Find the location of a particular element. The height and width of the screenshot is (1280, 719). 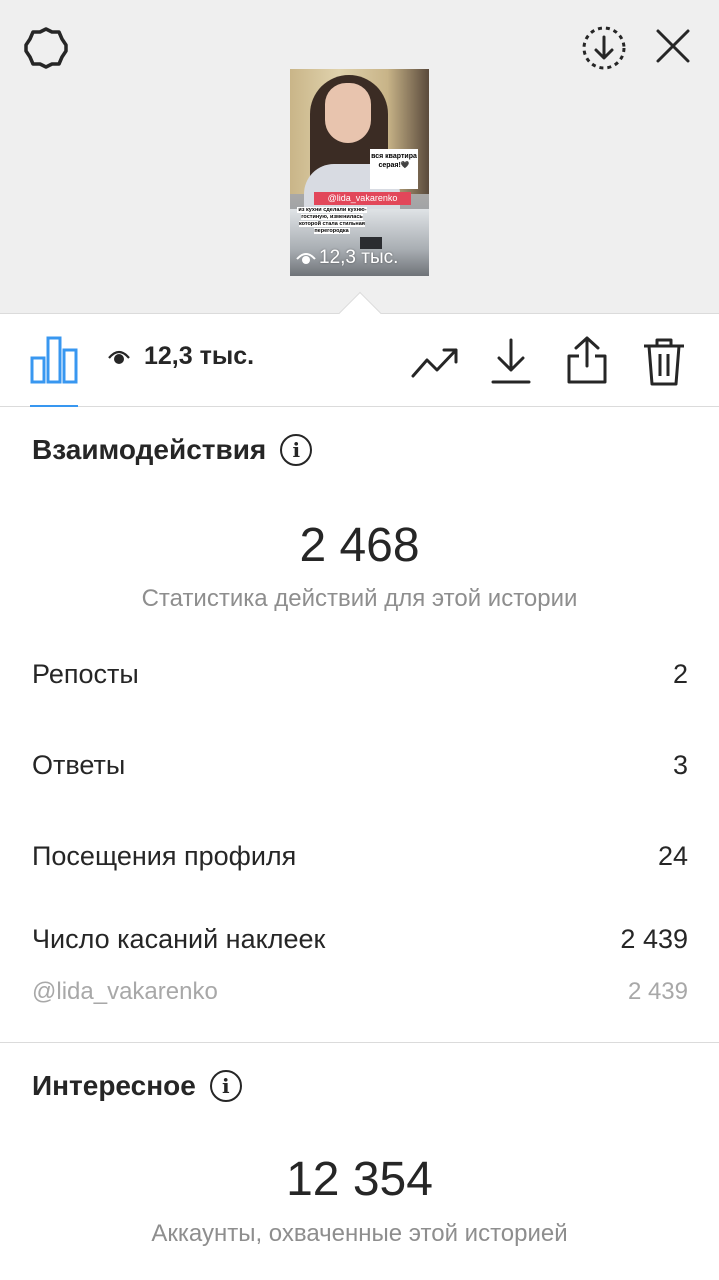

close-button is located at coordinates (673, 46).